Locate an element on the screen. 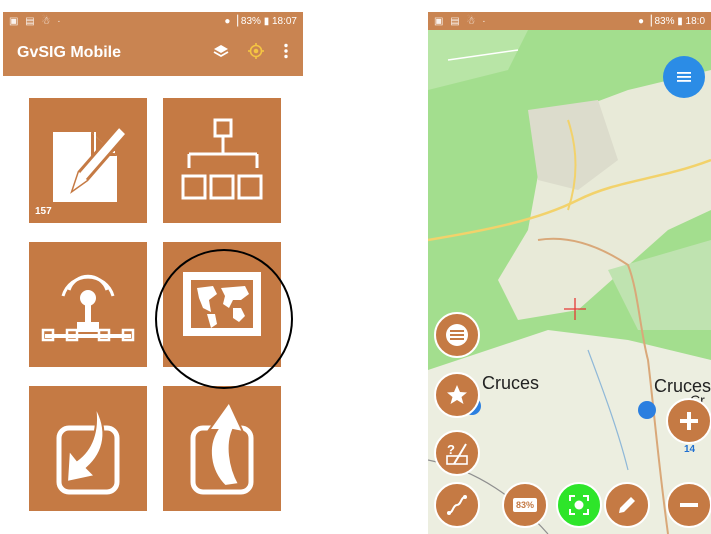 This screenshot has width=711, height=534. map-label-left: Cruces is located at coordinates (511, 383).